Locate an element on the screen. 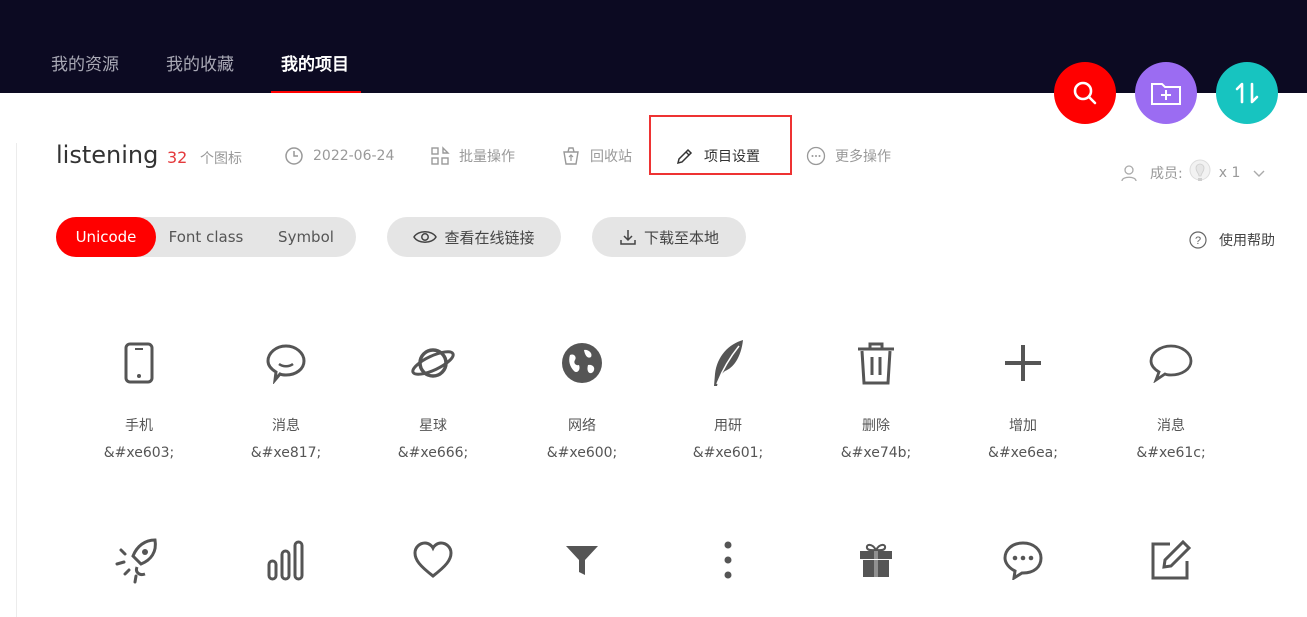 This screenshot has width=1307, height=617. icon-code: &#xe61c; is located at coordinates (1171, 453).